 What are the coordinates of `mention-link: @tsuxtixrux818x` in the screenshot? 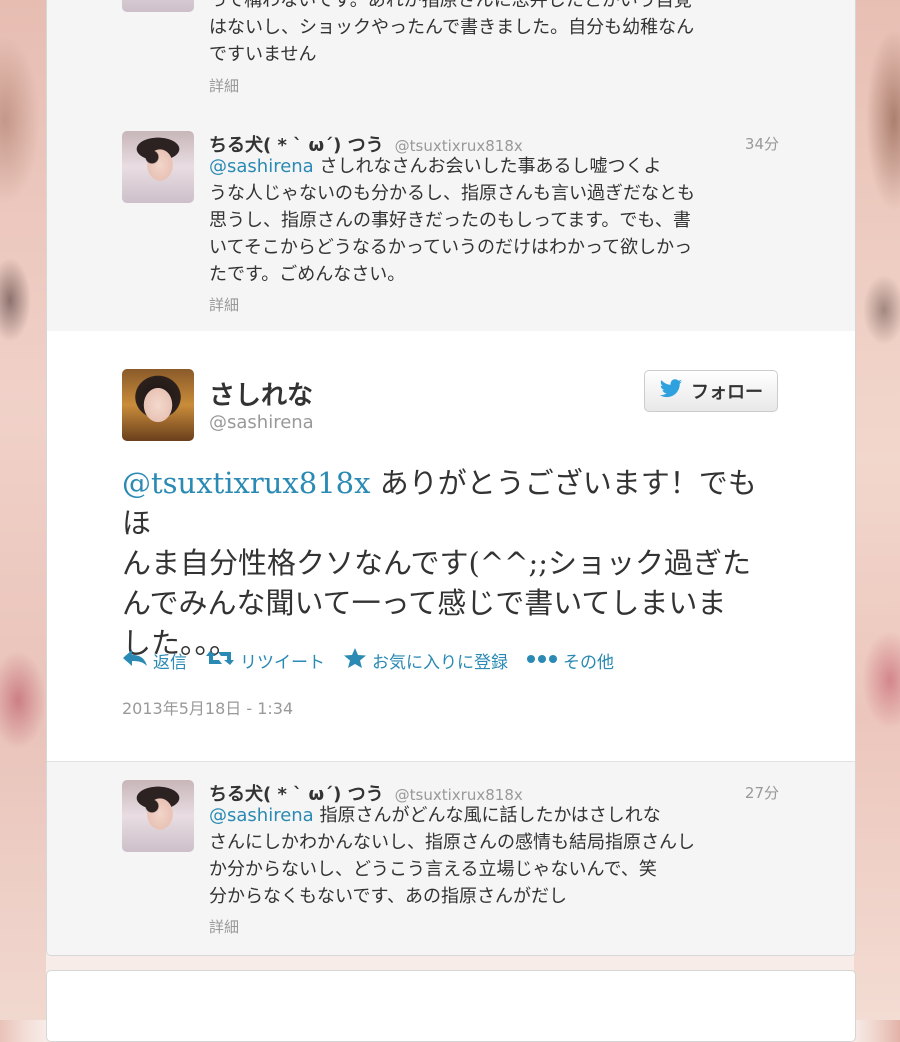 It's located at (246, 483).